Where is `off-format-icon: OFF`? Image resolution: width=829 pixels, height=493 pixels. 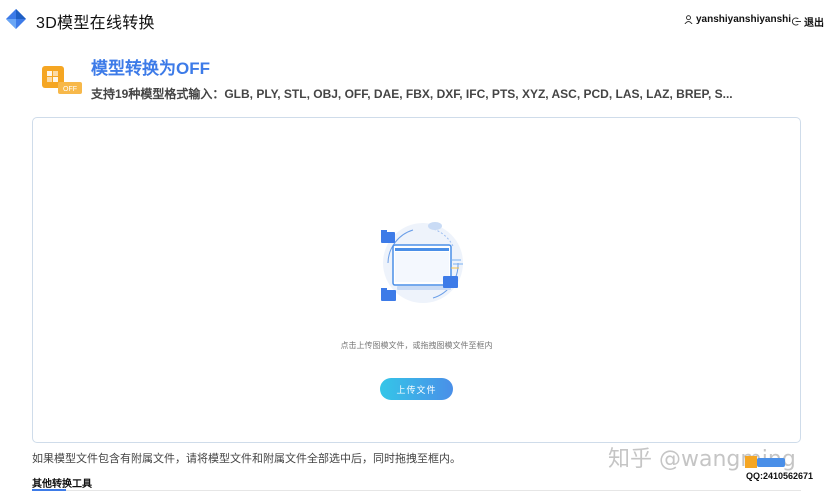
off-format-icon: OFF is located at coordinates (62, 80).